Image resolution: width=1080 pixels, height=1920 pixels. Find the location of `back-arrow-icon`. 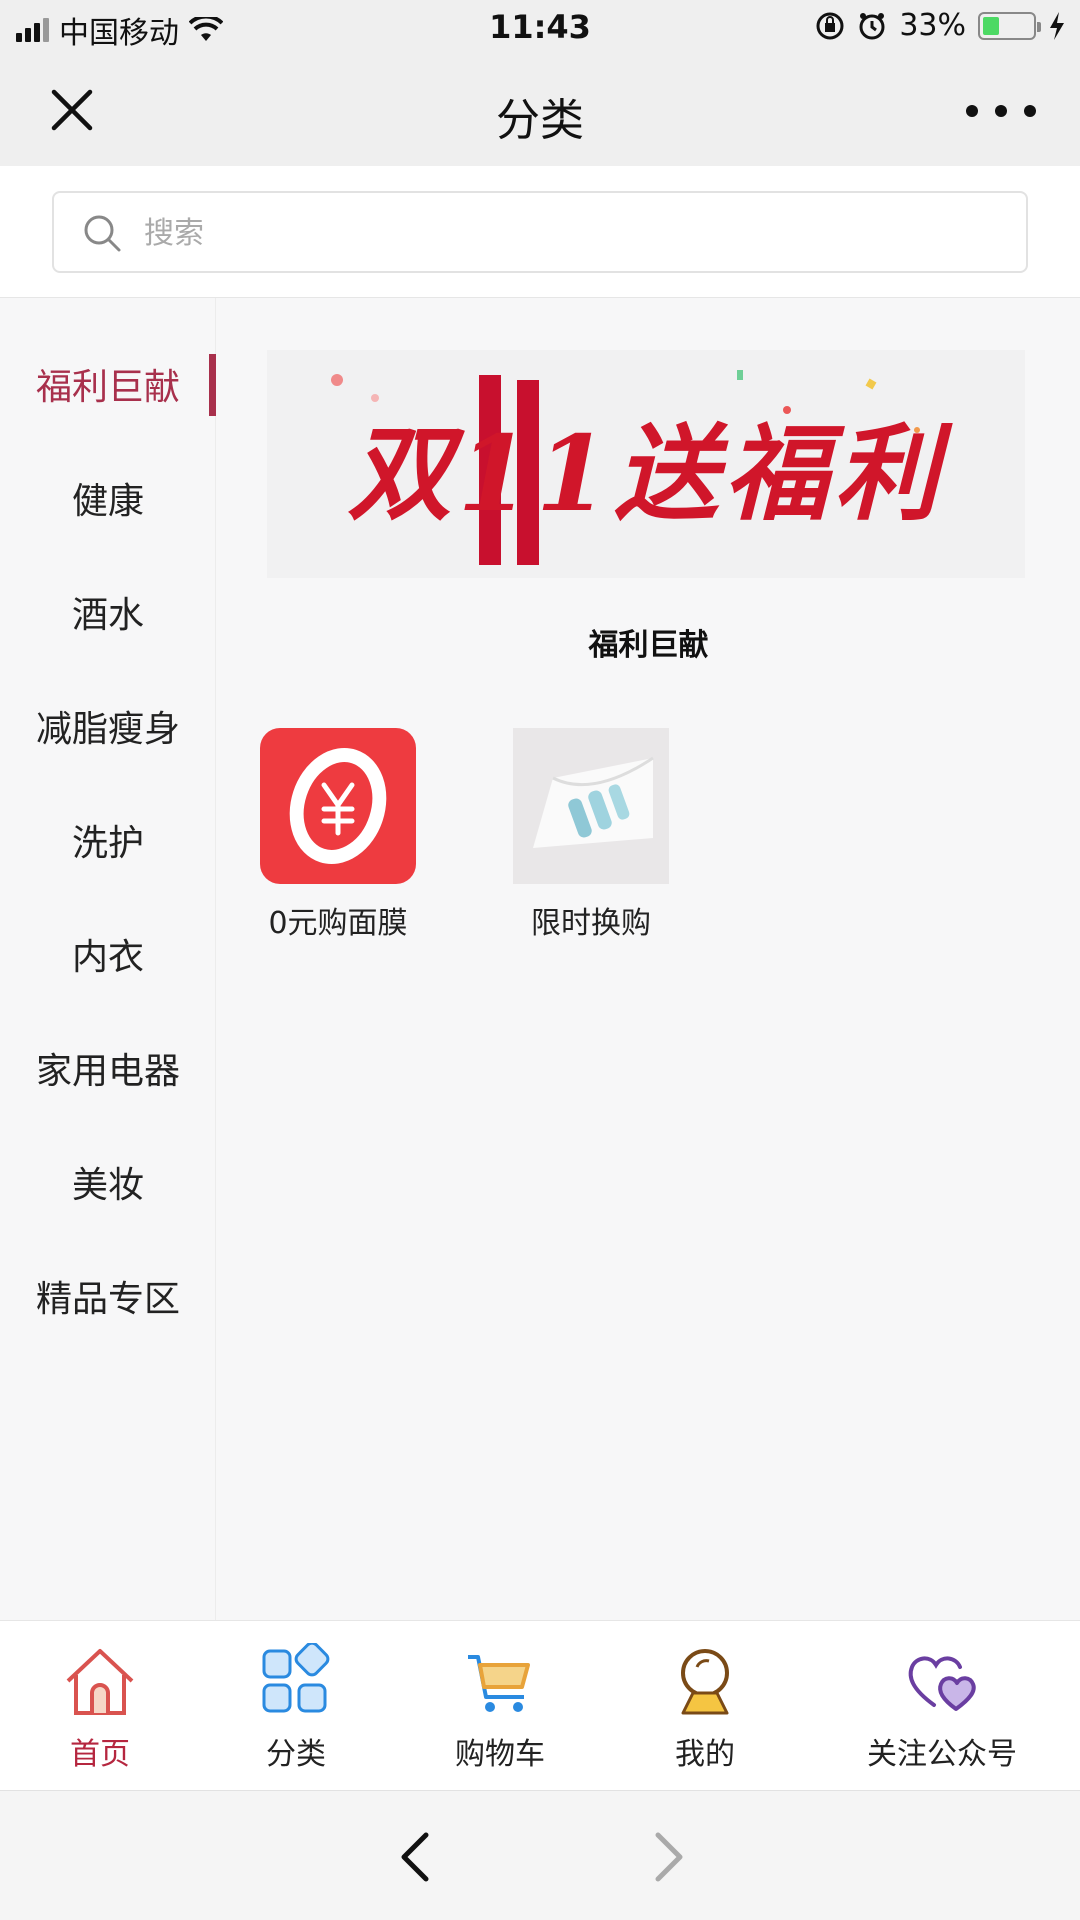

back-arrow-icon is located at coordinates (415, 1857).